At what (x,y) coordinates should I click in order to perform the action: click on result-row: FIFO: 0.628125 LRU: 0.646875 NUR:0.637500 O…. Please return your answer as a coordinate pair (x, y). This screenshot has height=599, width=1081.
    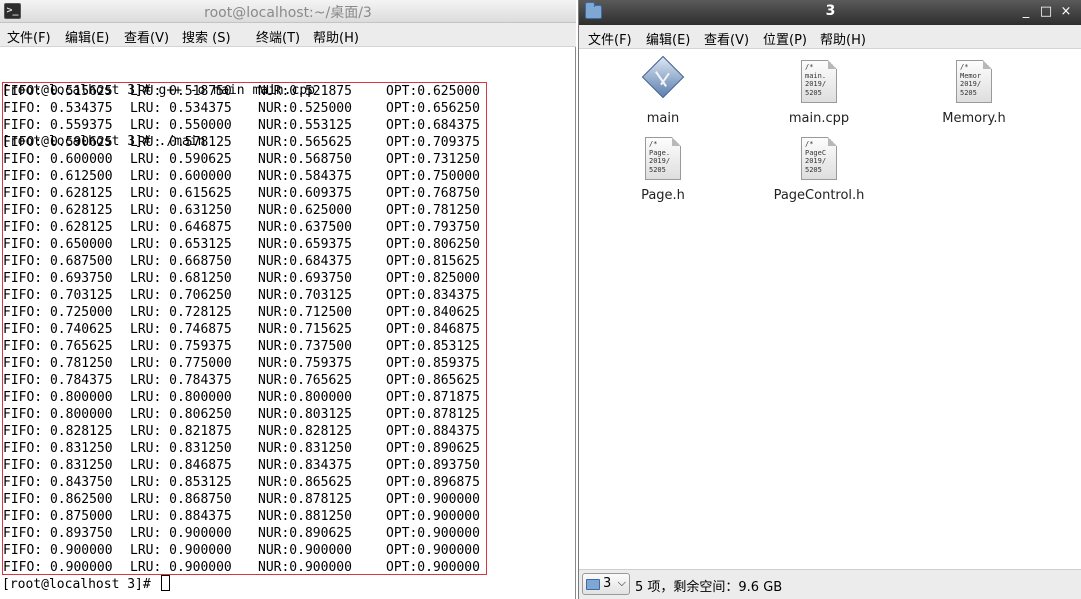
    Looking at the image, I should click on (244, 227).